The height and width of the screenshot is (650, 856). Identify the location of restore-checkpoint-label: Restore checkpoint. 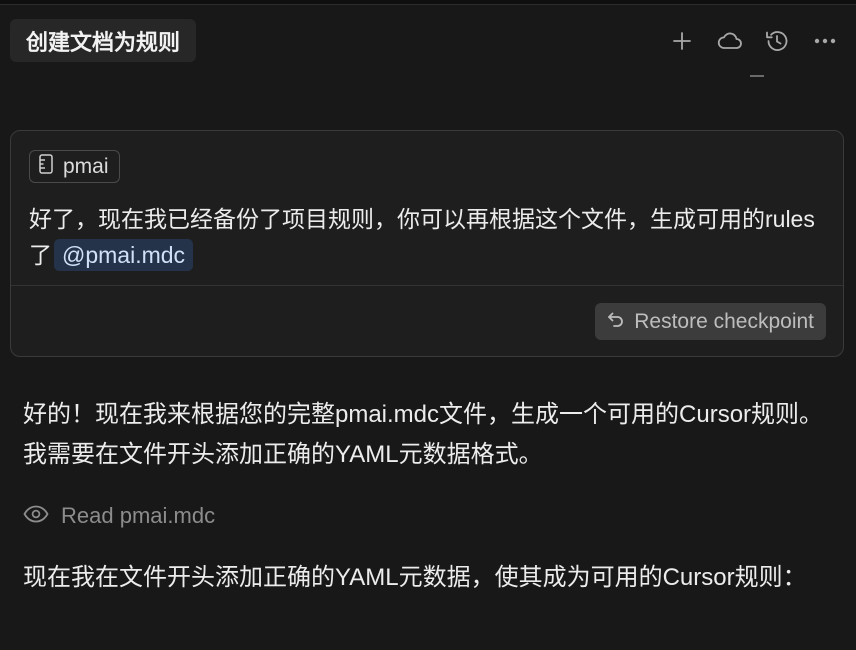
(724, 321).